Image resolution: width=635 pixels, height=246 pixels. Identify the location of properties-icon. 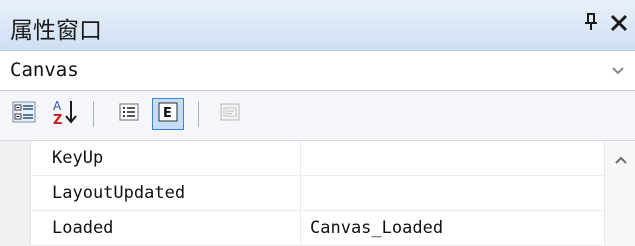
(129, 114).